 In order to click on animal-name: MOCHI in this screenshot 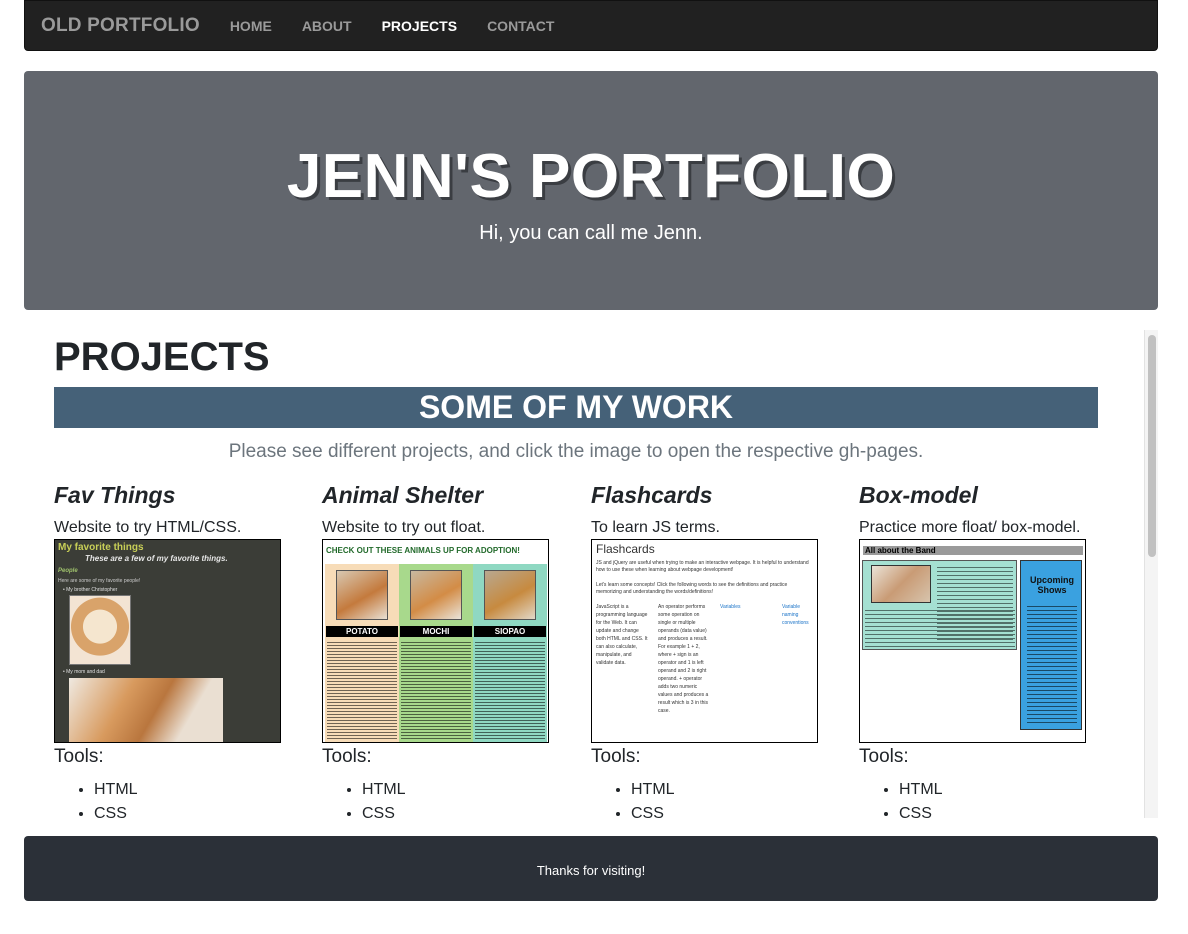, I will do `click(436, 631)`.